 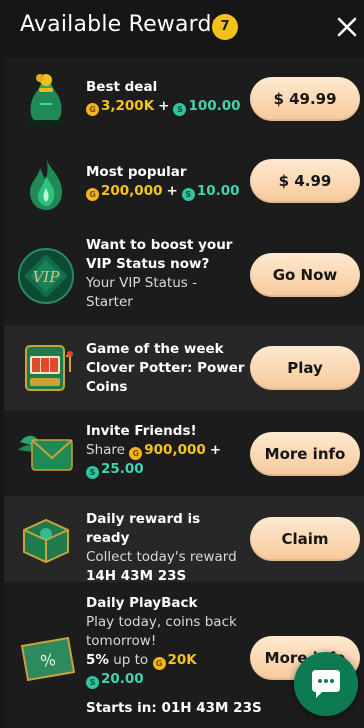 What do you see at coordinates (214, 106) in the screenshot?
I see `sweep-amount: 100.00` at bounding box center [214, 106].